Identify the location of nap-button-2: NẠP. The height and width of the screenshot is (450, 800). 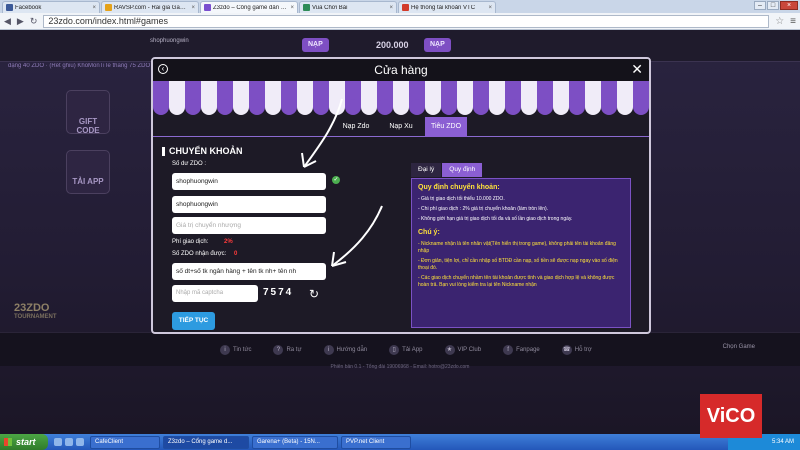
(437, 45).